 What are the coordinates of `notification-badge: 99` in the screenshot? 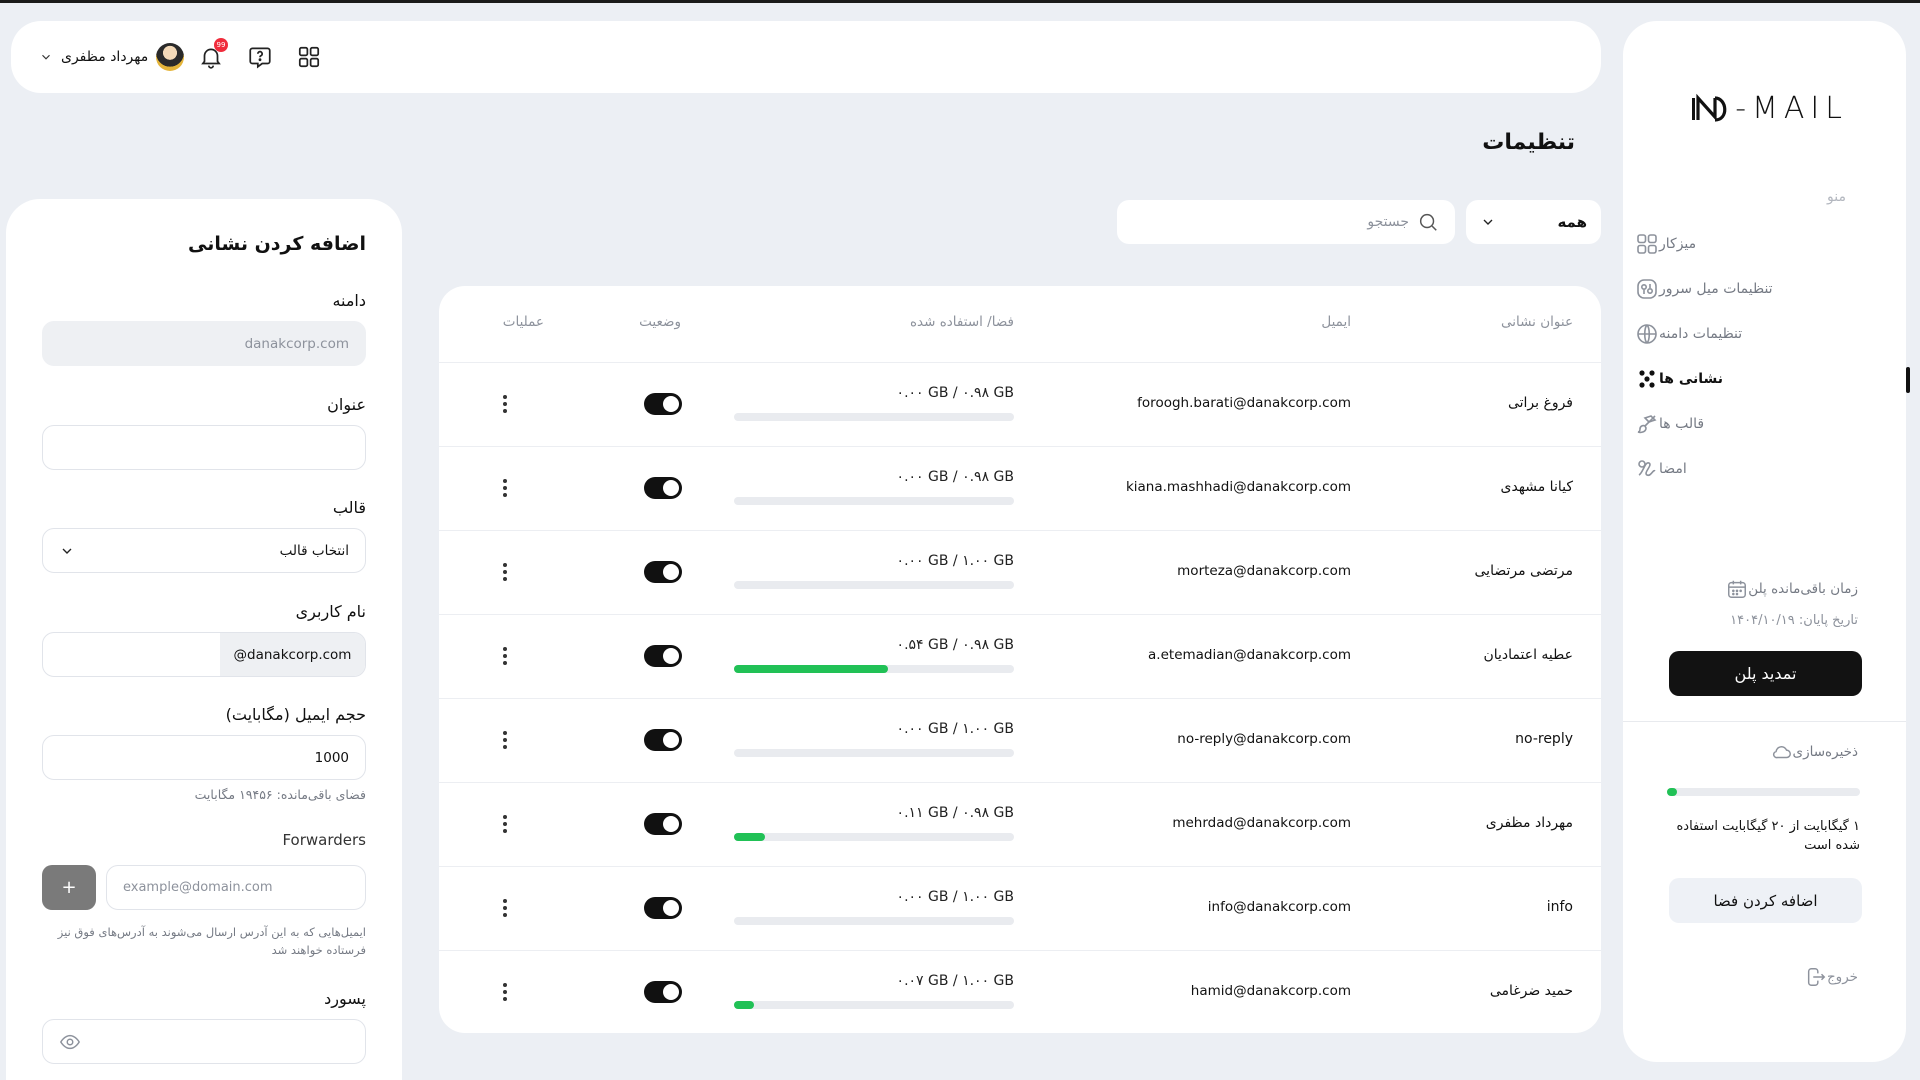 It's located at (221, 45).